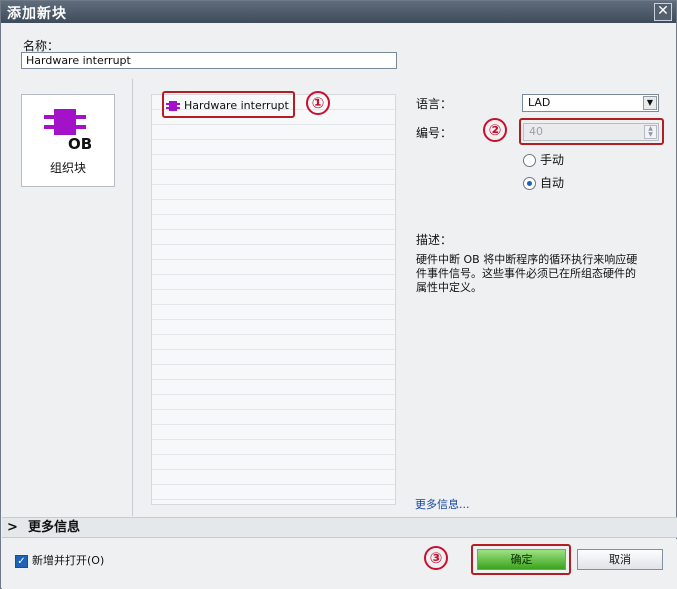 The height and width of the screenshot is (589, 677). I want to click on language-select: LAD ▼, so click(590, 103).